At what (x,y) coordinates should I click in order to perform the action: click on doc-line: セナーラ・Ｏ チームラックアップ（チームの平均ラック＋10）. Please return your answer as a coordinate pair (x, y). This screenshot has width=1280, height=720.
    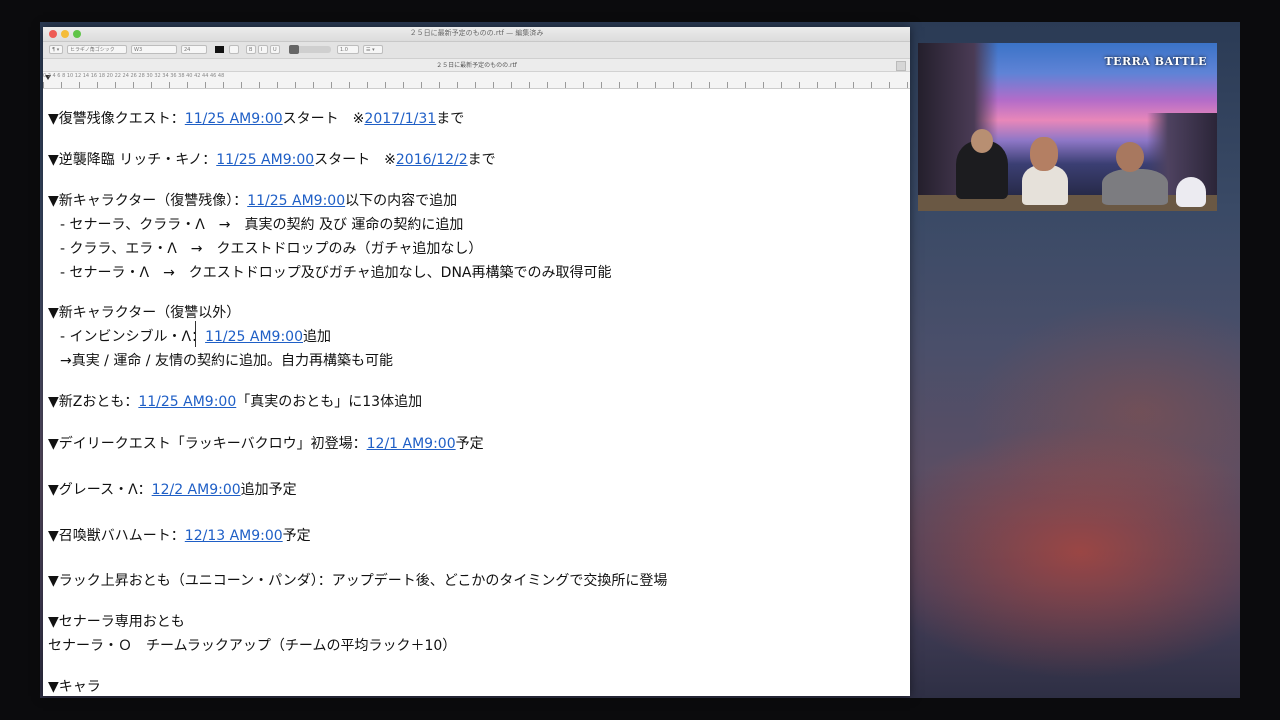
    Looking at the image, I should click on (252, 646).